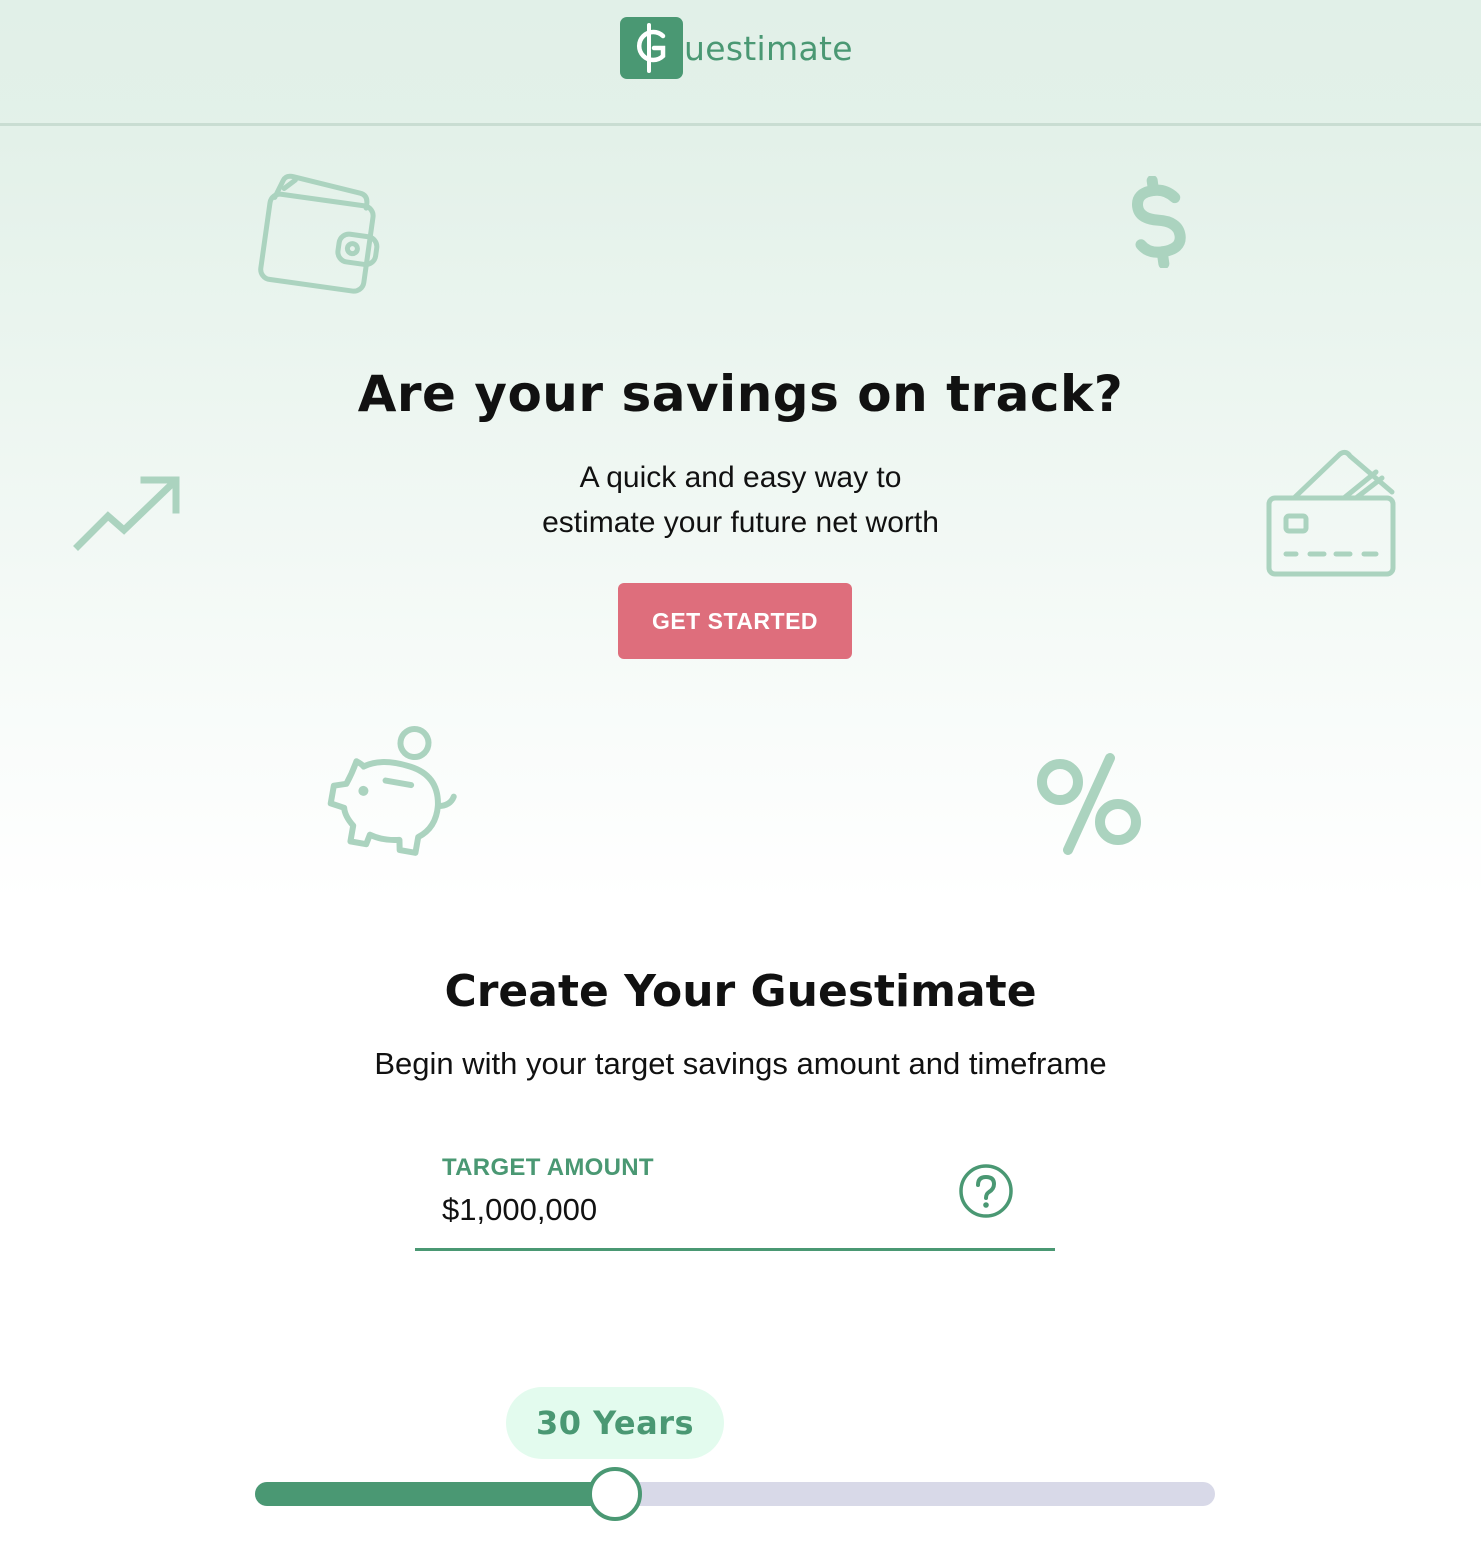 This screenshot has height=1553, width=1481. I want to click on target-amount-field: TARGET AMOUNT, so click(735, 1190).